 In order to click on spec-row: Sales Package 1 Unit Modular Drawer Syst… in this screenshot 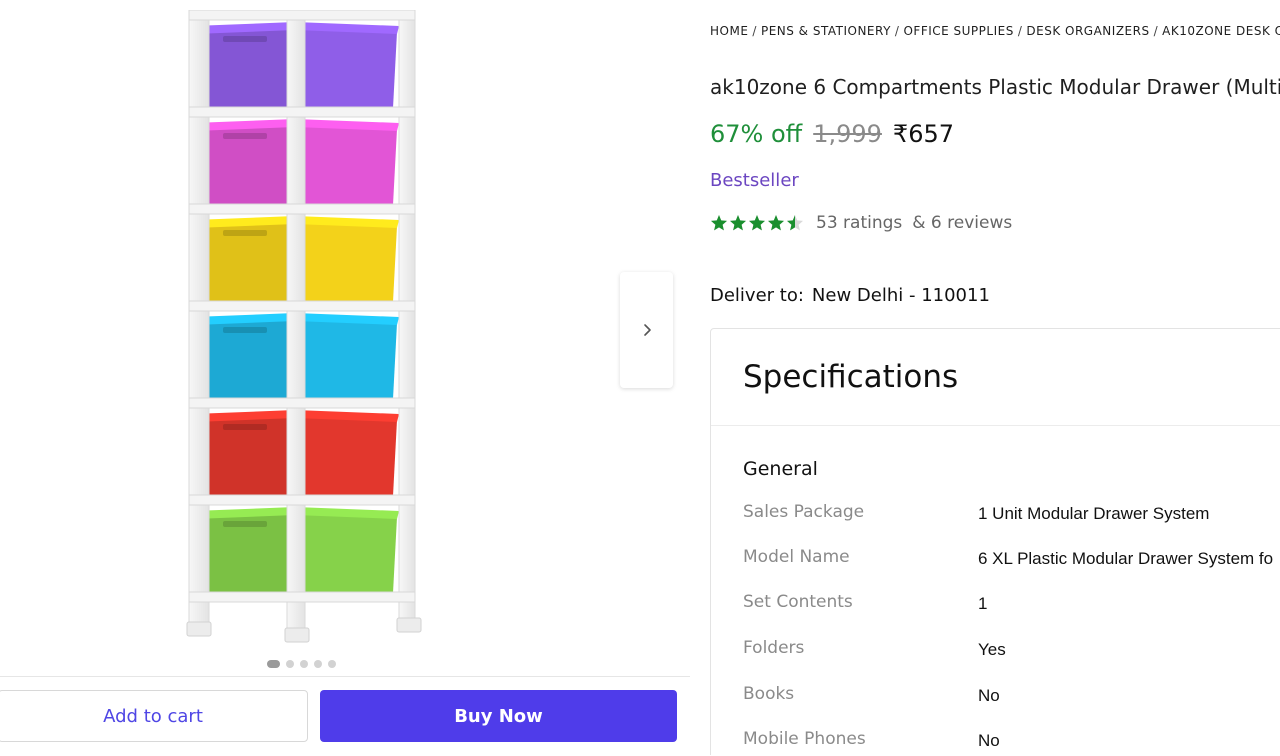, I will do `click(1011, 514)`.